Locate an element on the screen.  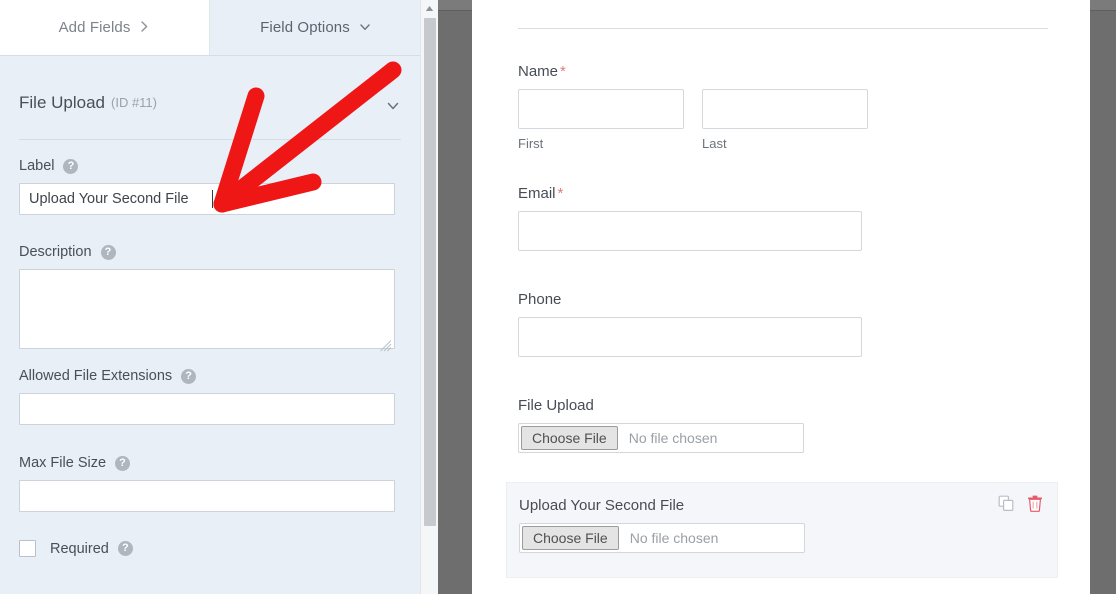
option-label: Label ? is located at coordinates (207, 186).